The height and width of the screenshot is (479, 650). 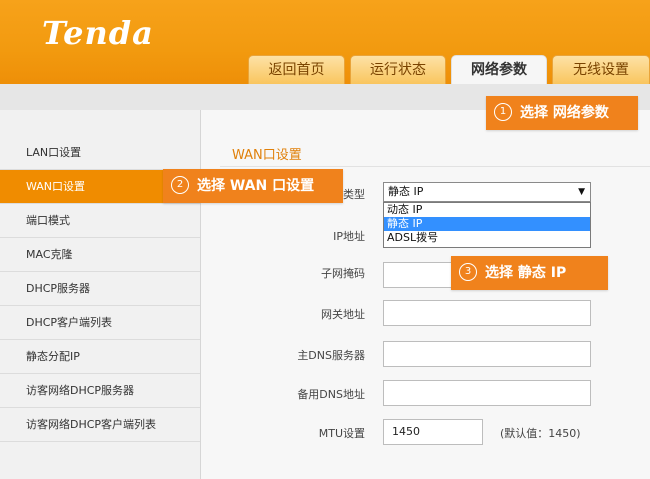 I want to click on tab-wireless-settings: 无线设置, so click(x=601, y=69).